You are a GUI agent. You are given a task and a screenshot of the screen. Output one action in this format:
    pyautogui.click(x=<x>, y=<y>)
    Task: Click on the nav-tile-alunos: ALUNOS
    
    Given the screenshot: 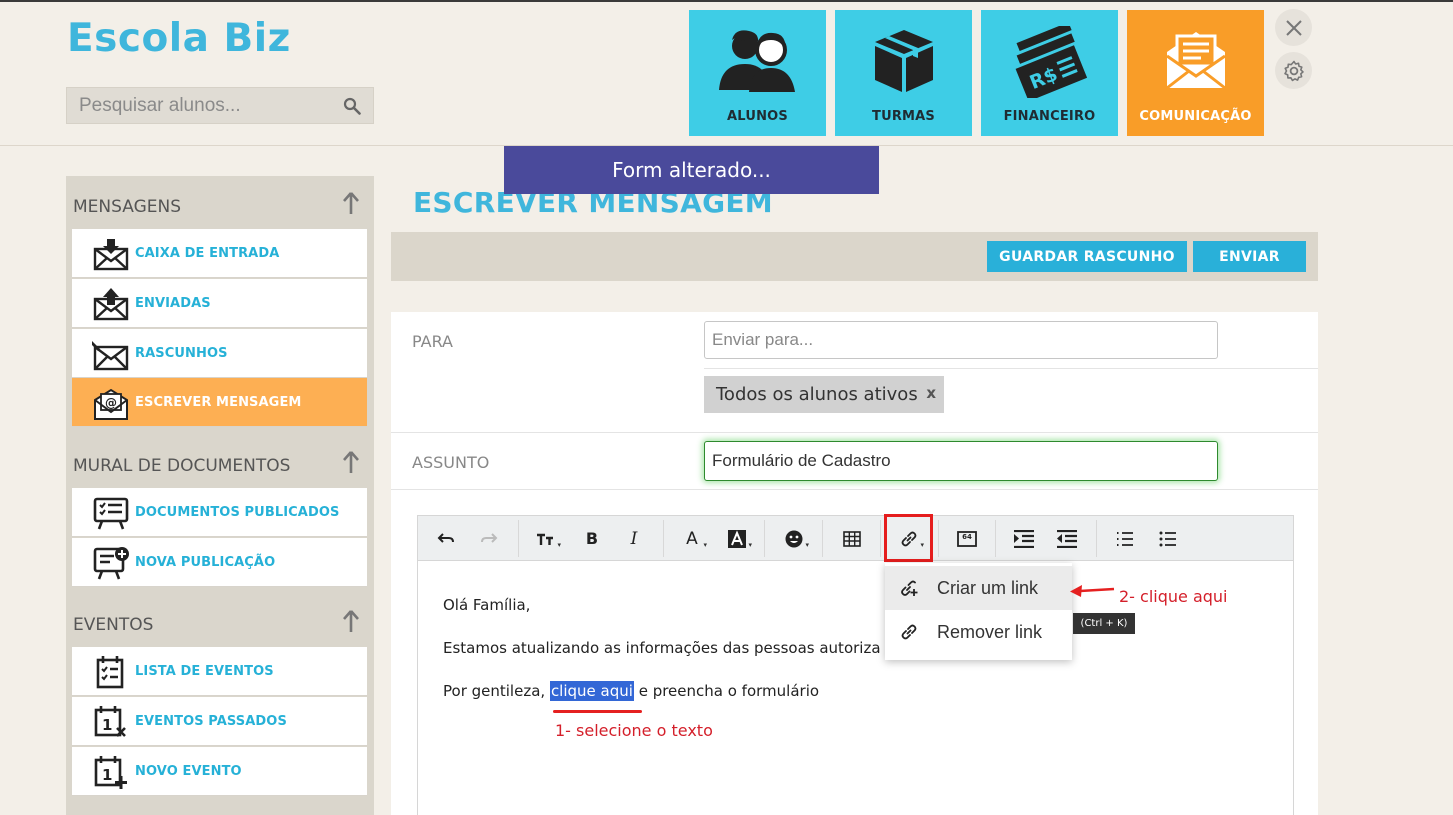 What is the action you would take?
    pyautogui.click(x=757, y=73)
    